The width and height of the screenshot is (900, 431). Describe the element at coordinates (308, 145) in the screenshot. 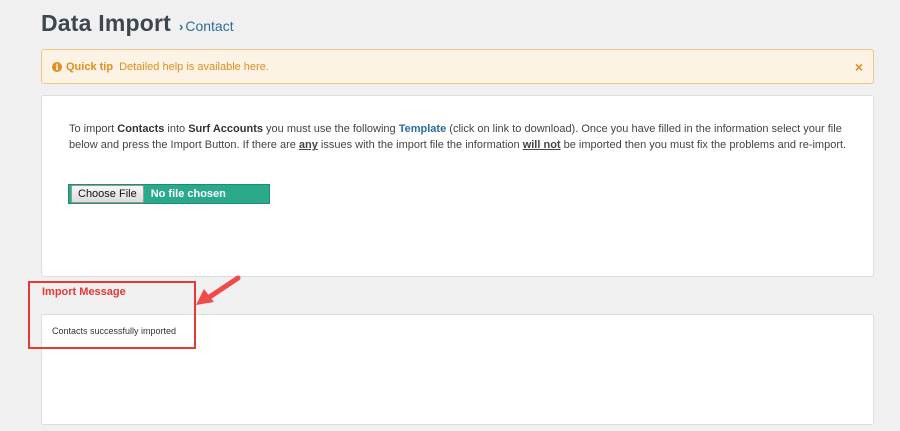

I see `instructions-any: any` at that location.